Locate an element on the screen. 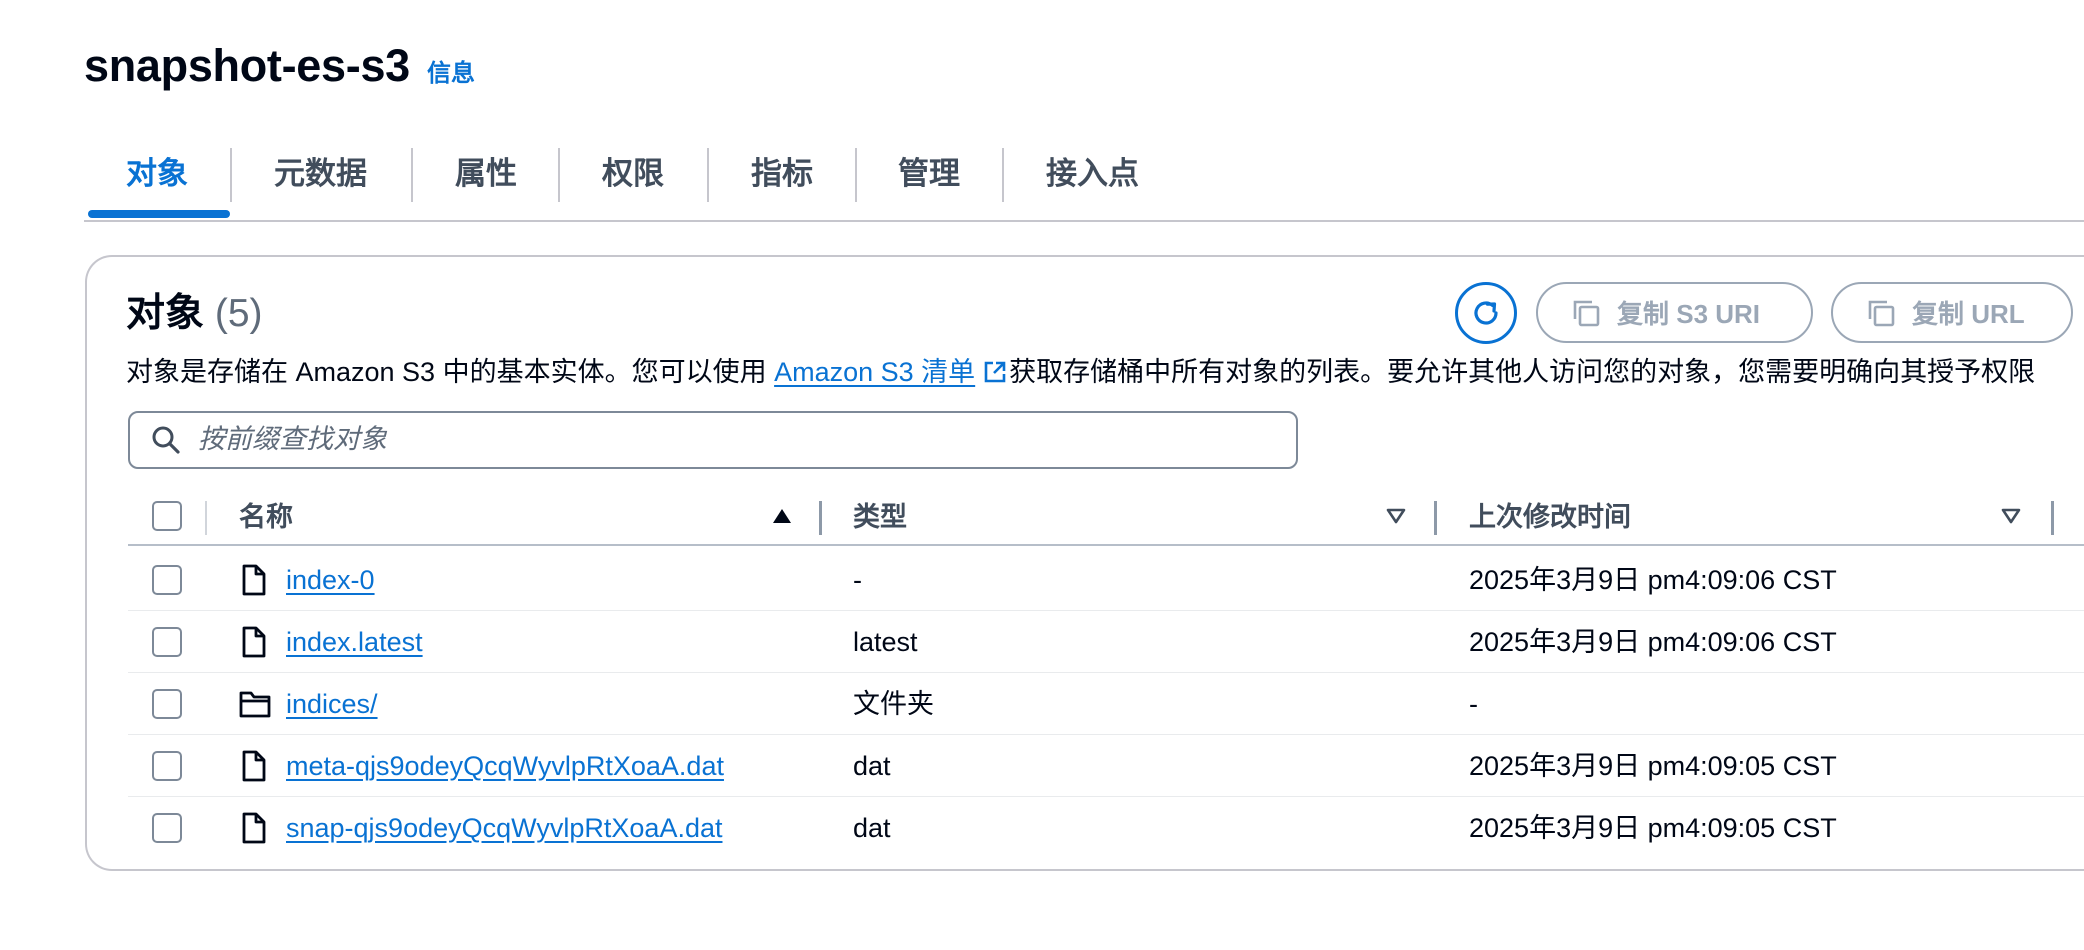 The width and height of the screenshot is (2084, 950). search-box is located at coordinates (713, 440).